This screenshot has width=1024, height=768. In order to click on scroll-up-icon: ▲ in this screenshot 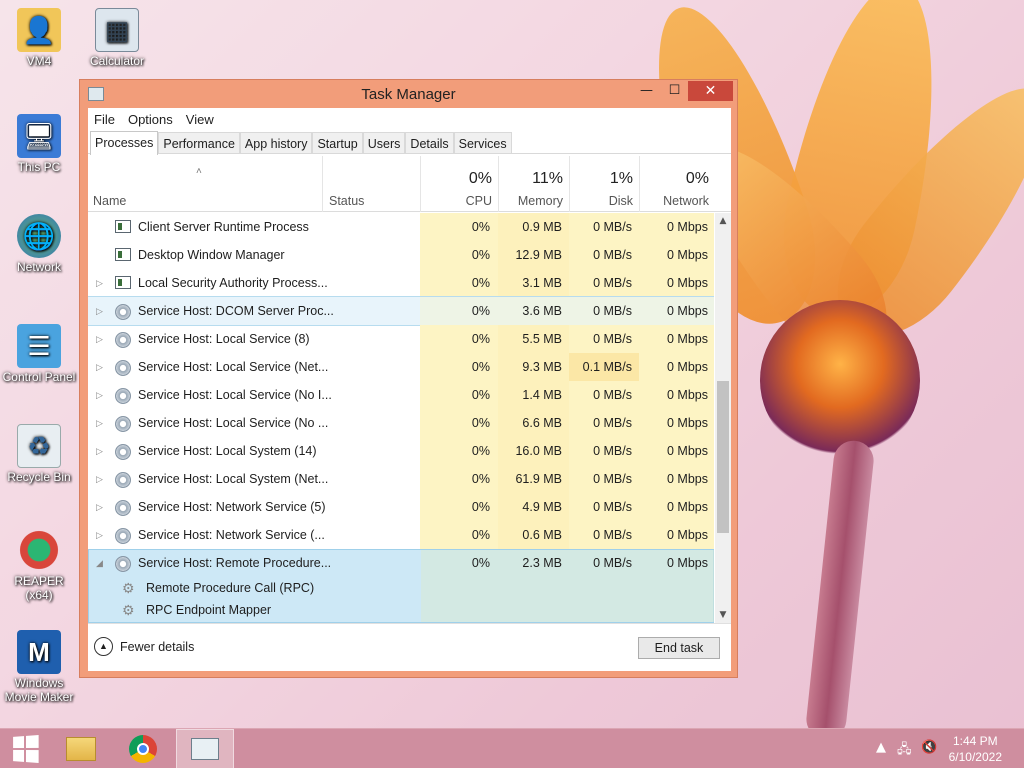, I will do `click(723, 221)`.